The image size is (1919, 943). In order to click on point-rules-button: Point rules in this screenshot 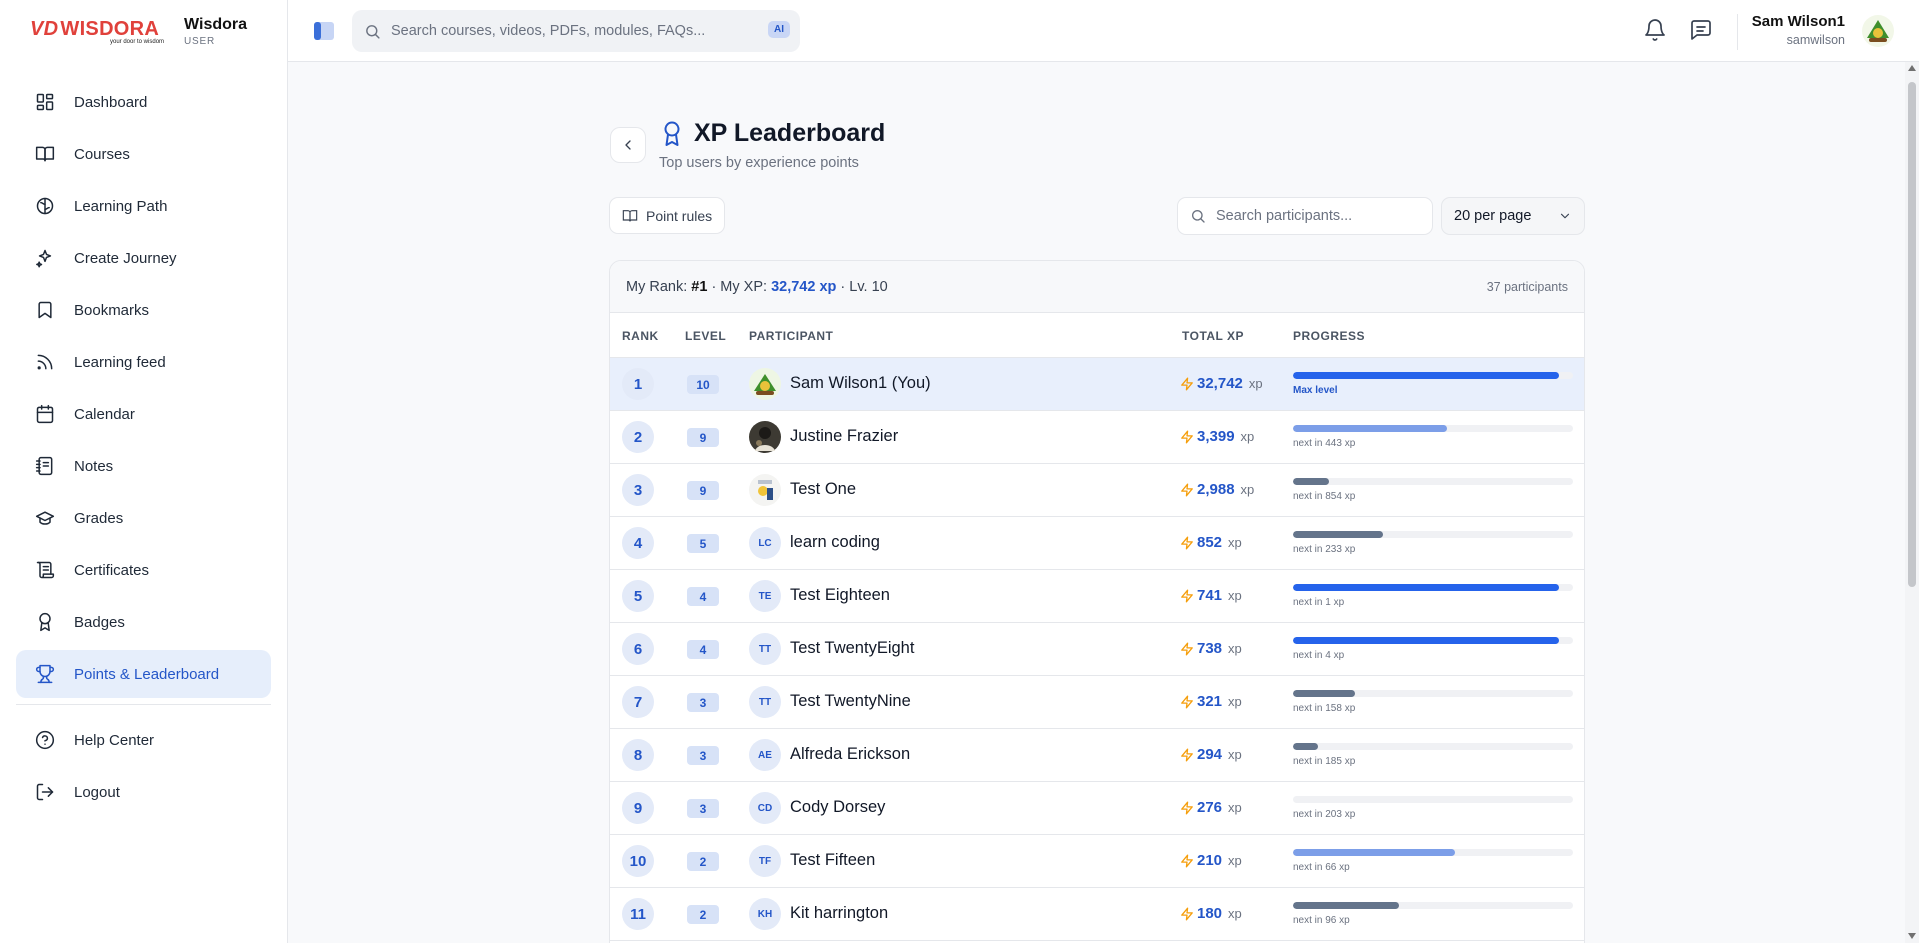, I will do `click(667, 215)`.